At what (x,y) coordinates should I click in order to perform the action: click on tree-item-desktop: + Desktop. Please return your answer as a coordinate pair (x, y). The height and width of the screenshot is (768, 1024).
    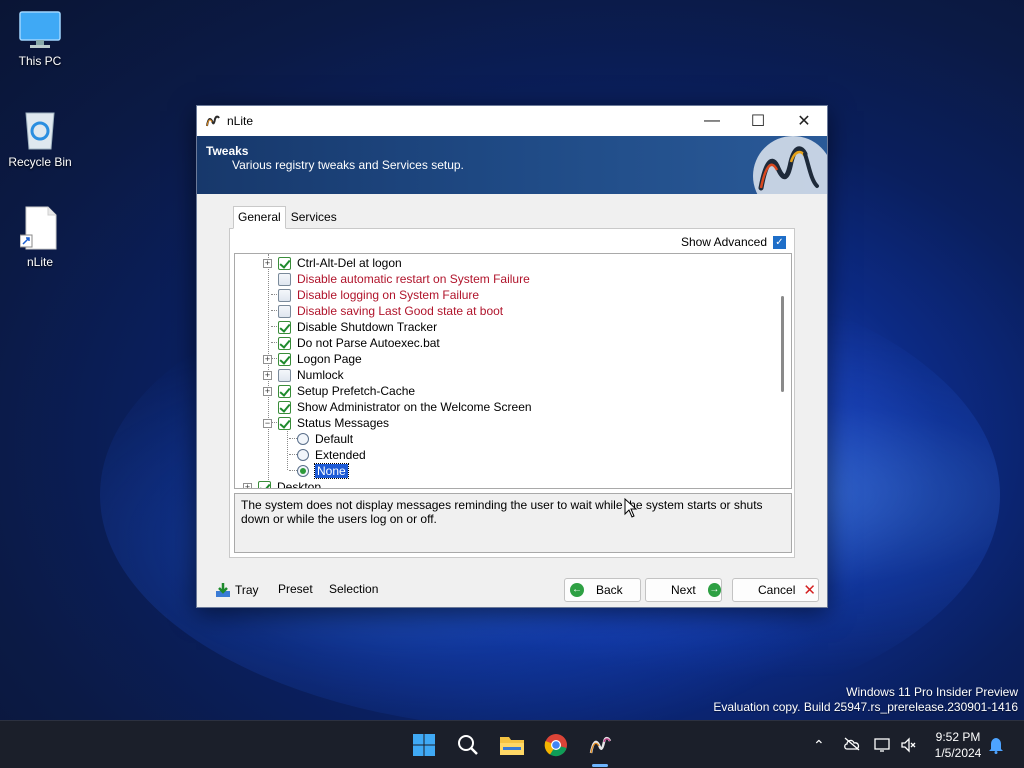
    Looking at the image, I should click on (282, 483).